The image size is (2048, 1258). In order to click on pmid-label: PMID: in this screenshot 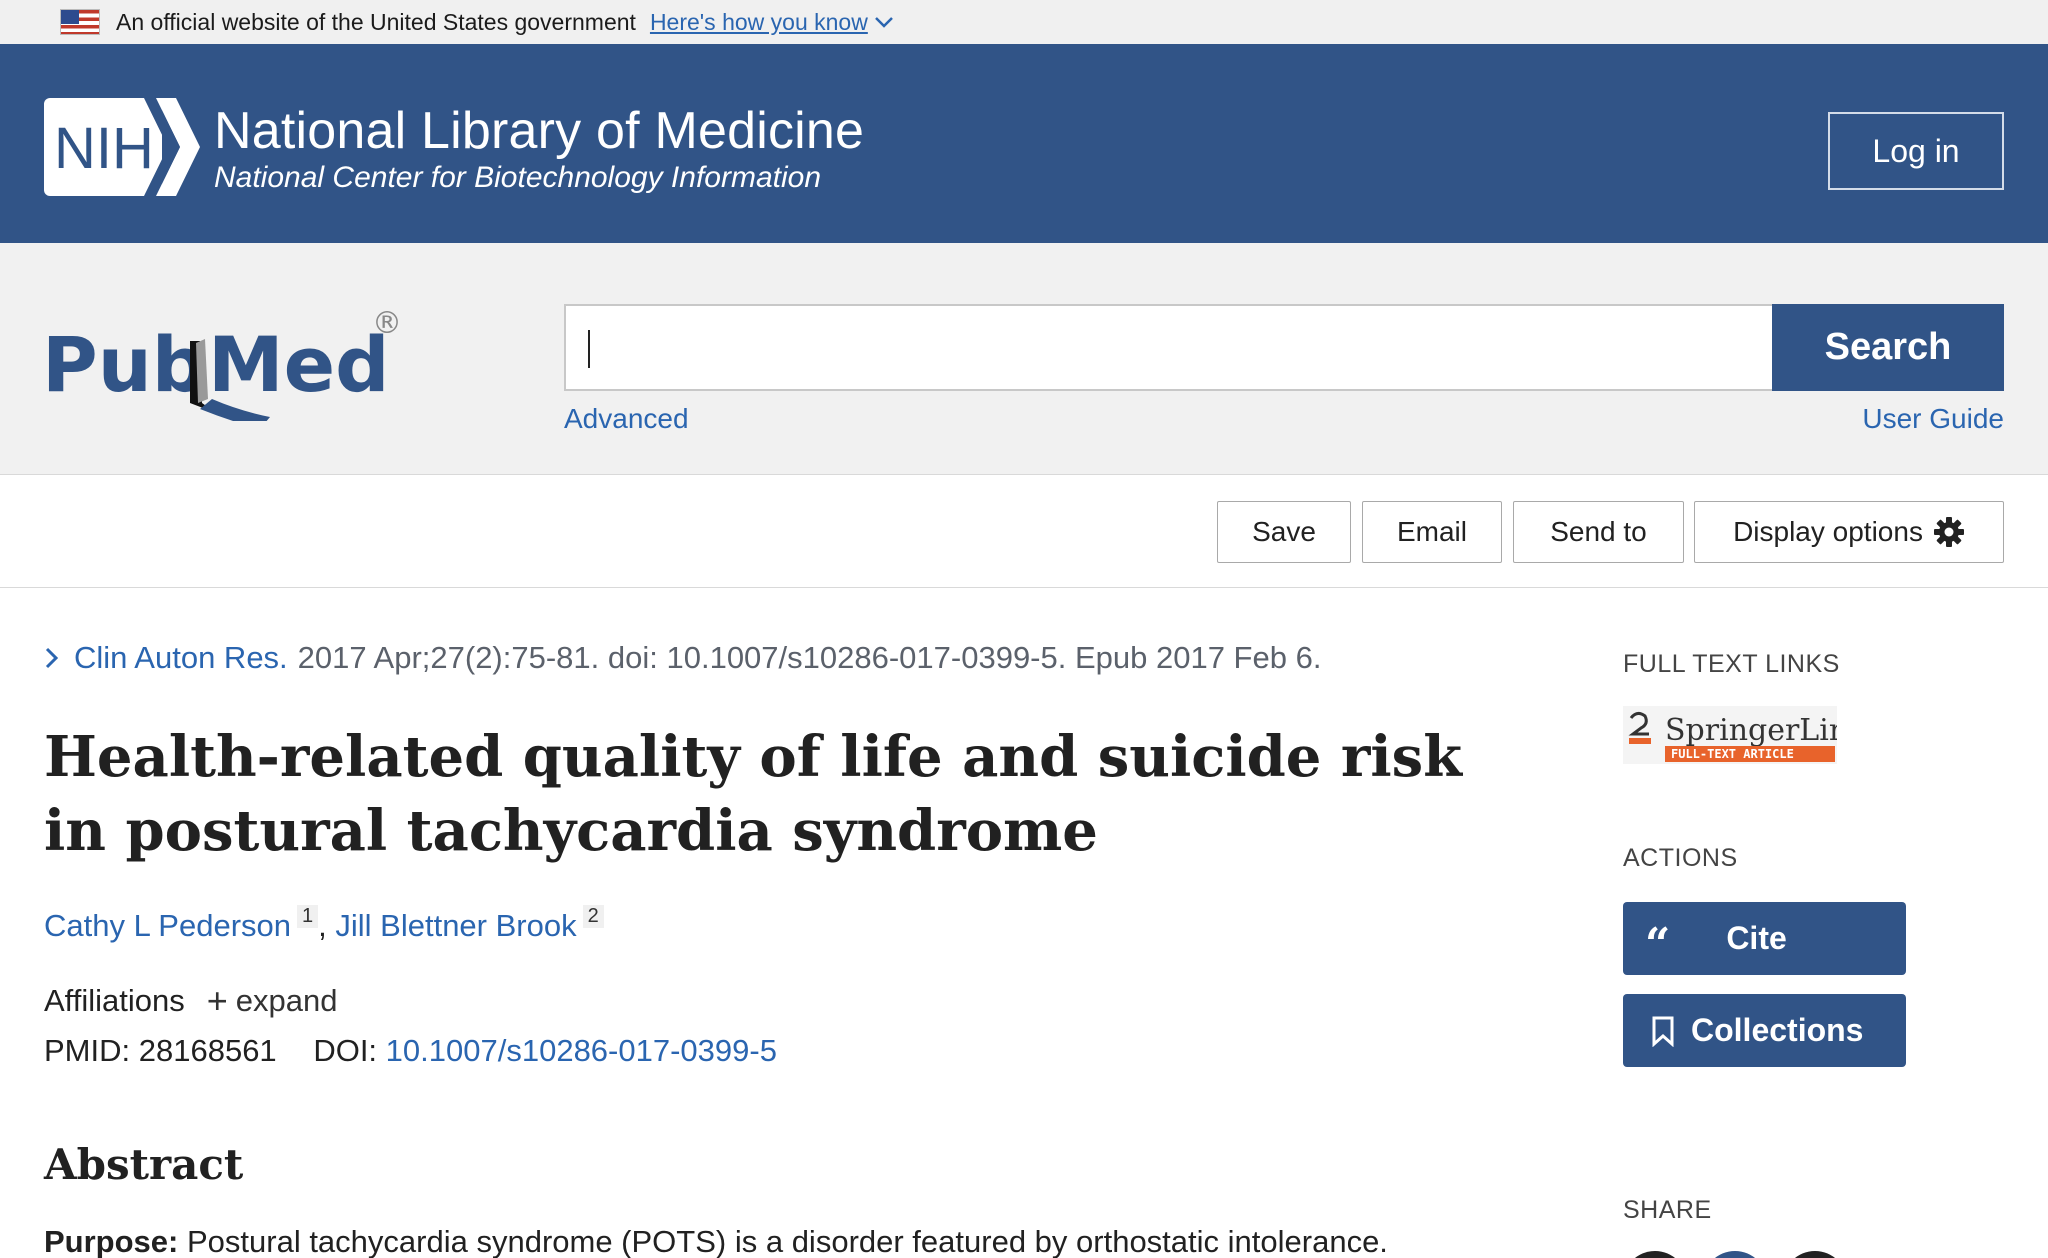, I will do `click(87, 1050)`.